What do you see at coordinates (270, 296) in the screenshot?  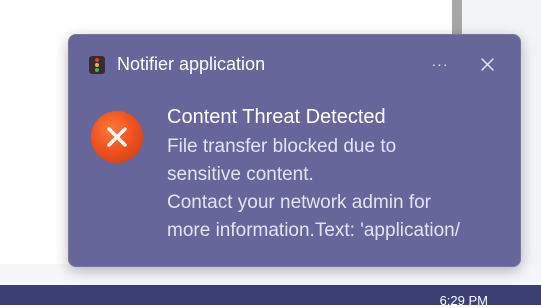 I see `taskbar: 6:29 PM` at bounding box center [270, 296].